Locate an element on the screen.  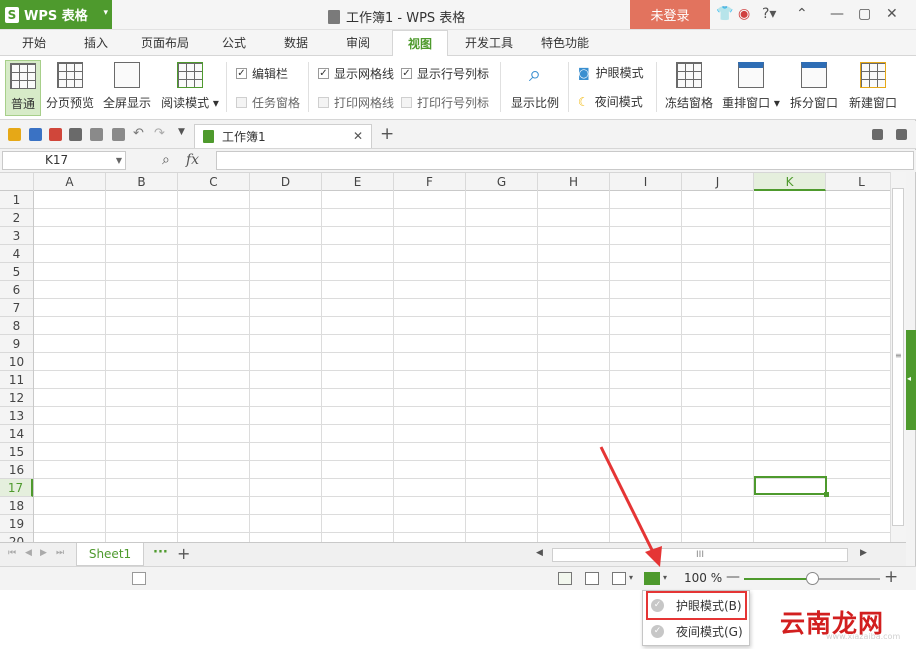
check-circle-icon: ✓ is located at coordinates (657, 631).